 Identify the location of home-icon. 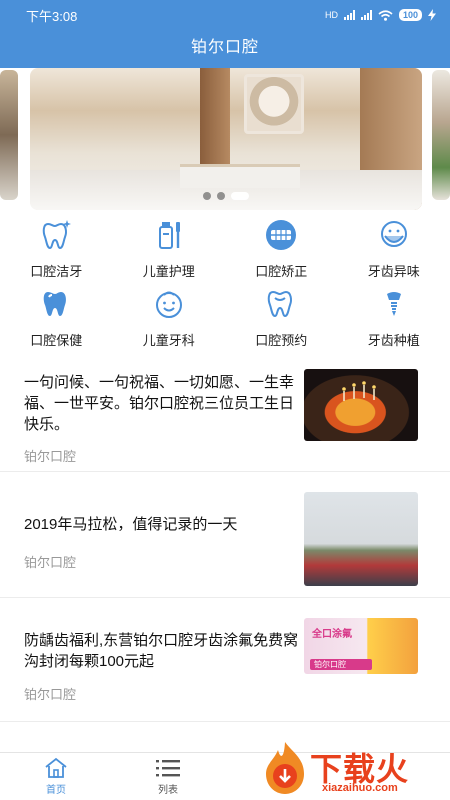
(56, 767).